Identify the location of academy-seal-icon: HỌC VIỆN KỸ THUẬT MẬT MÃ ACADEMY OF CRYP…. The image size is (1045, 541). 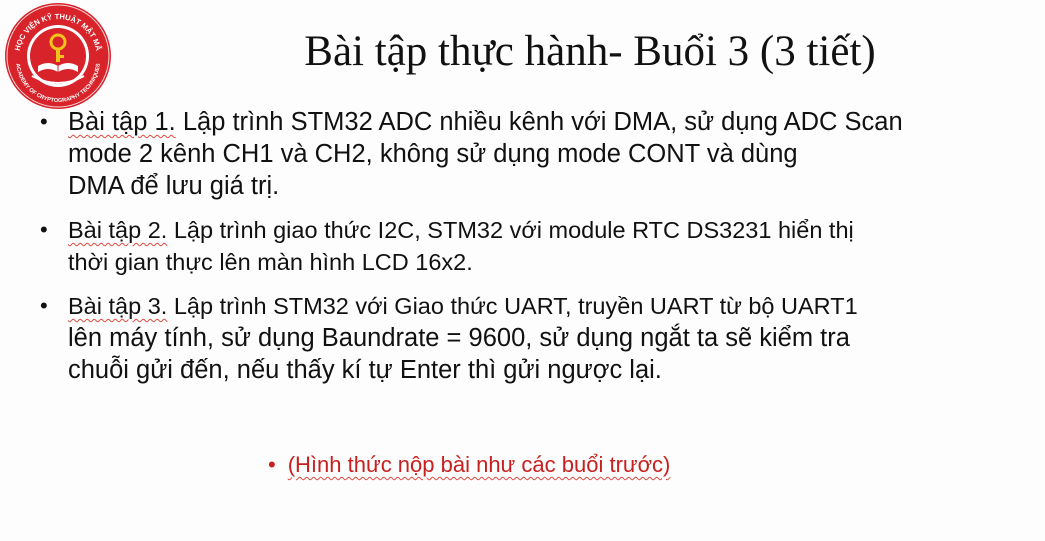
(58, 56).